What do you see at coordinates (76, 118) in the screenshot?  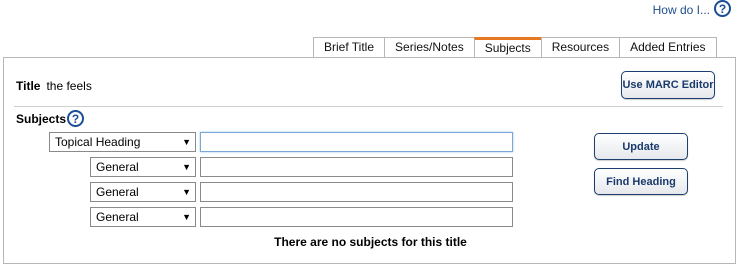 I see `subjects-help-icon: ?` at bounding box center [76, 118].